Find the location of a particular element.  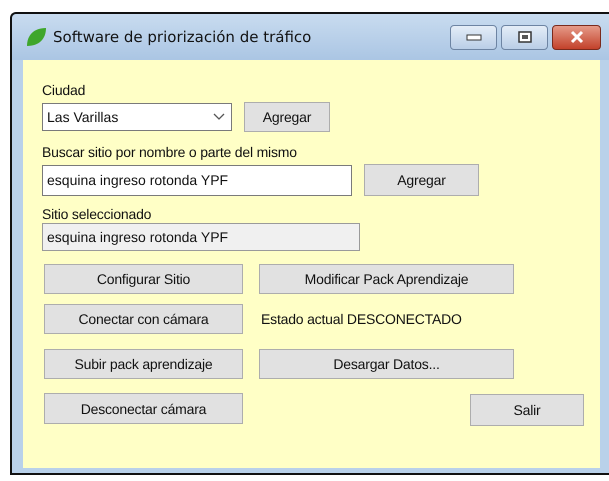

minimize-icon is located at coordinates (474, 37).